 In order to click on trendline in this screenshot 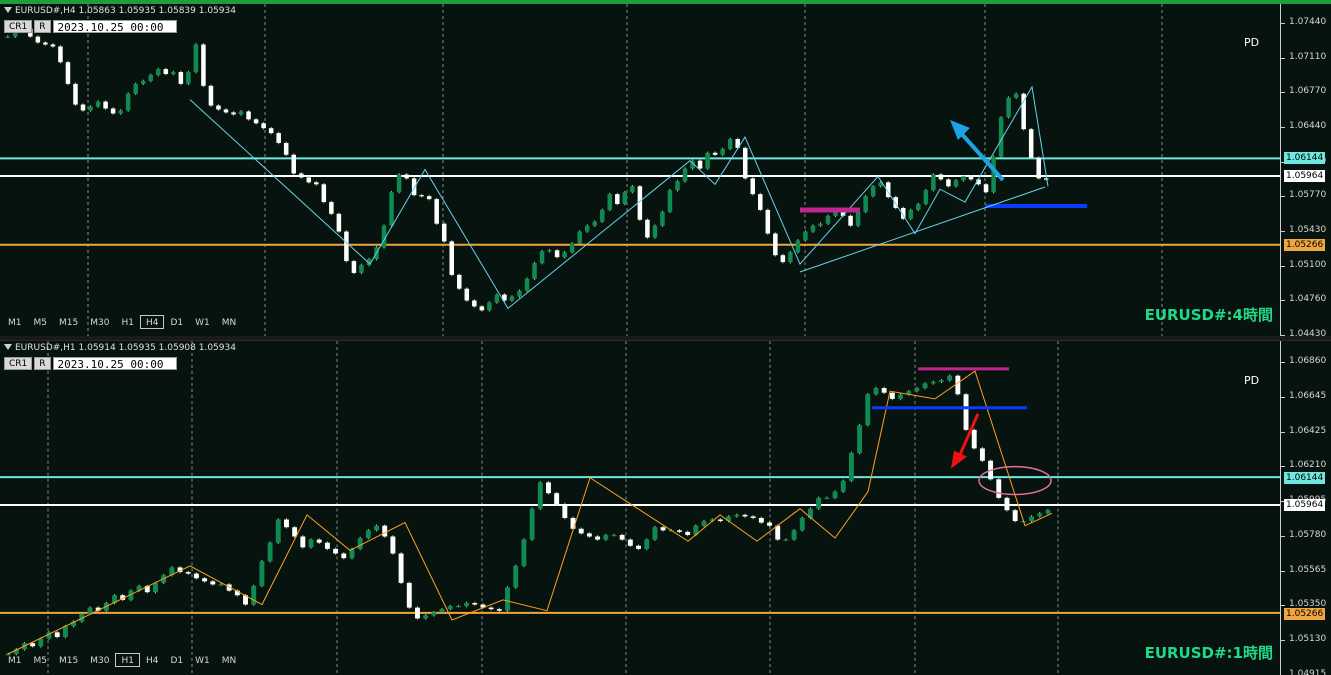, I will do `click(922, 229)`.